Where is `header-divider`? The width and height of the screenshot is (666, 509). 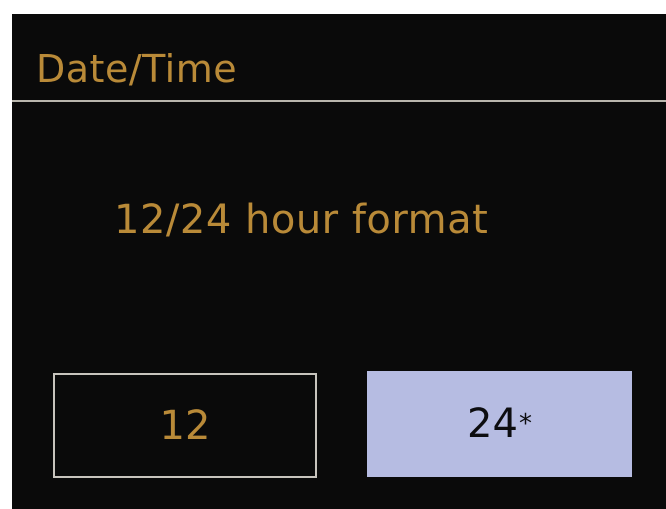 header-divider is located at coordinates (339, 101).